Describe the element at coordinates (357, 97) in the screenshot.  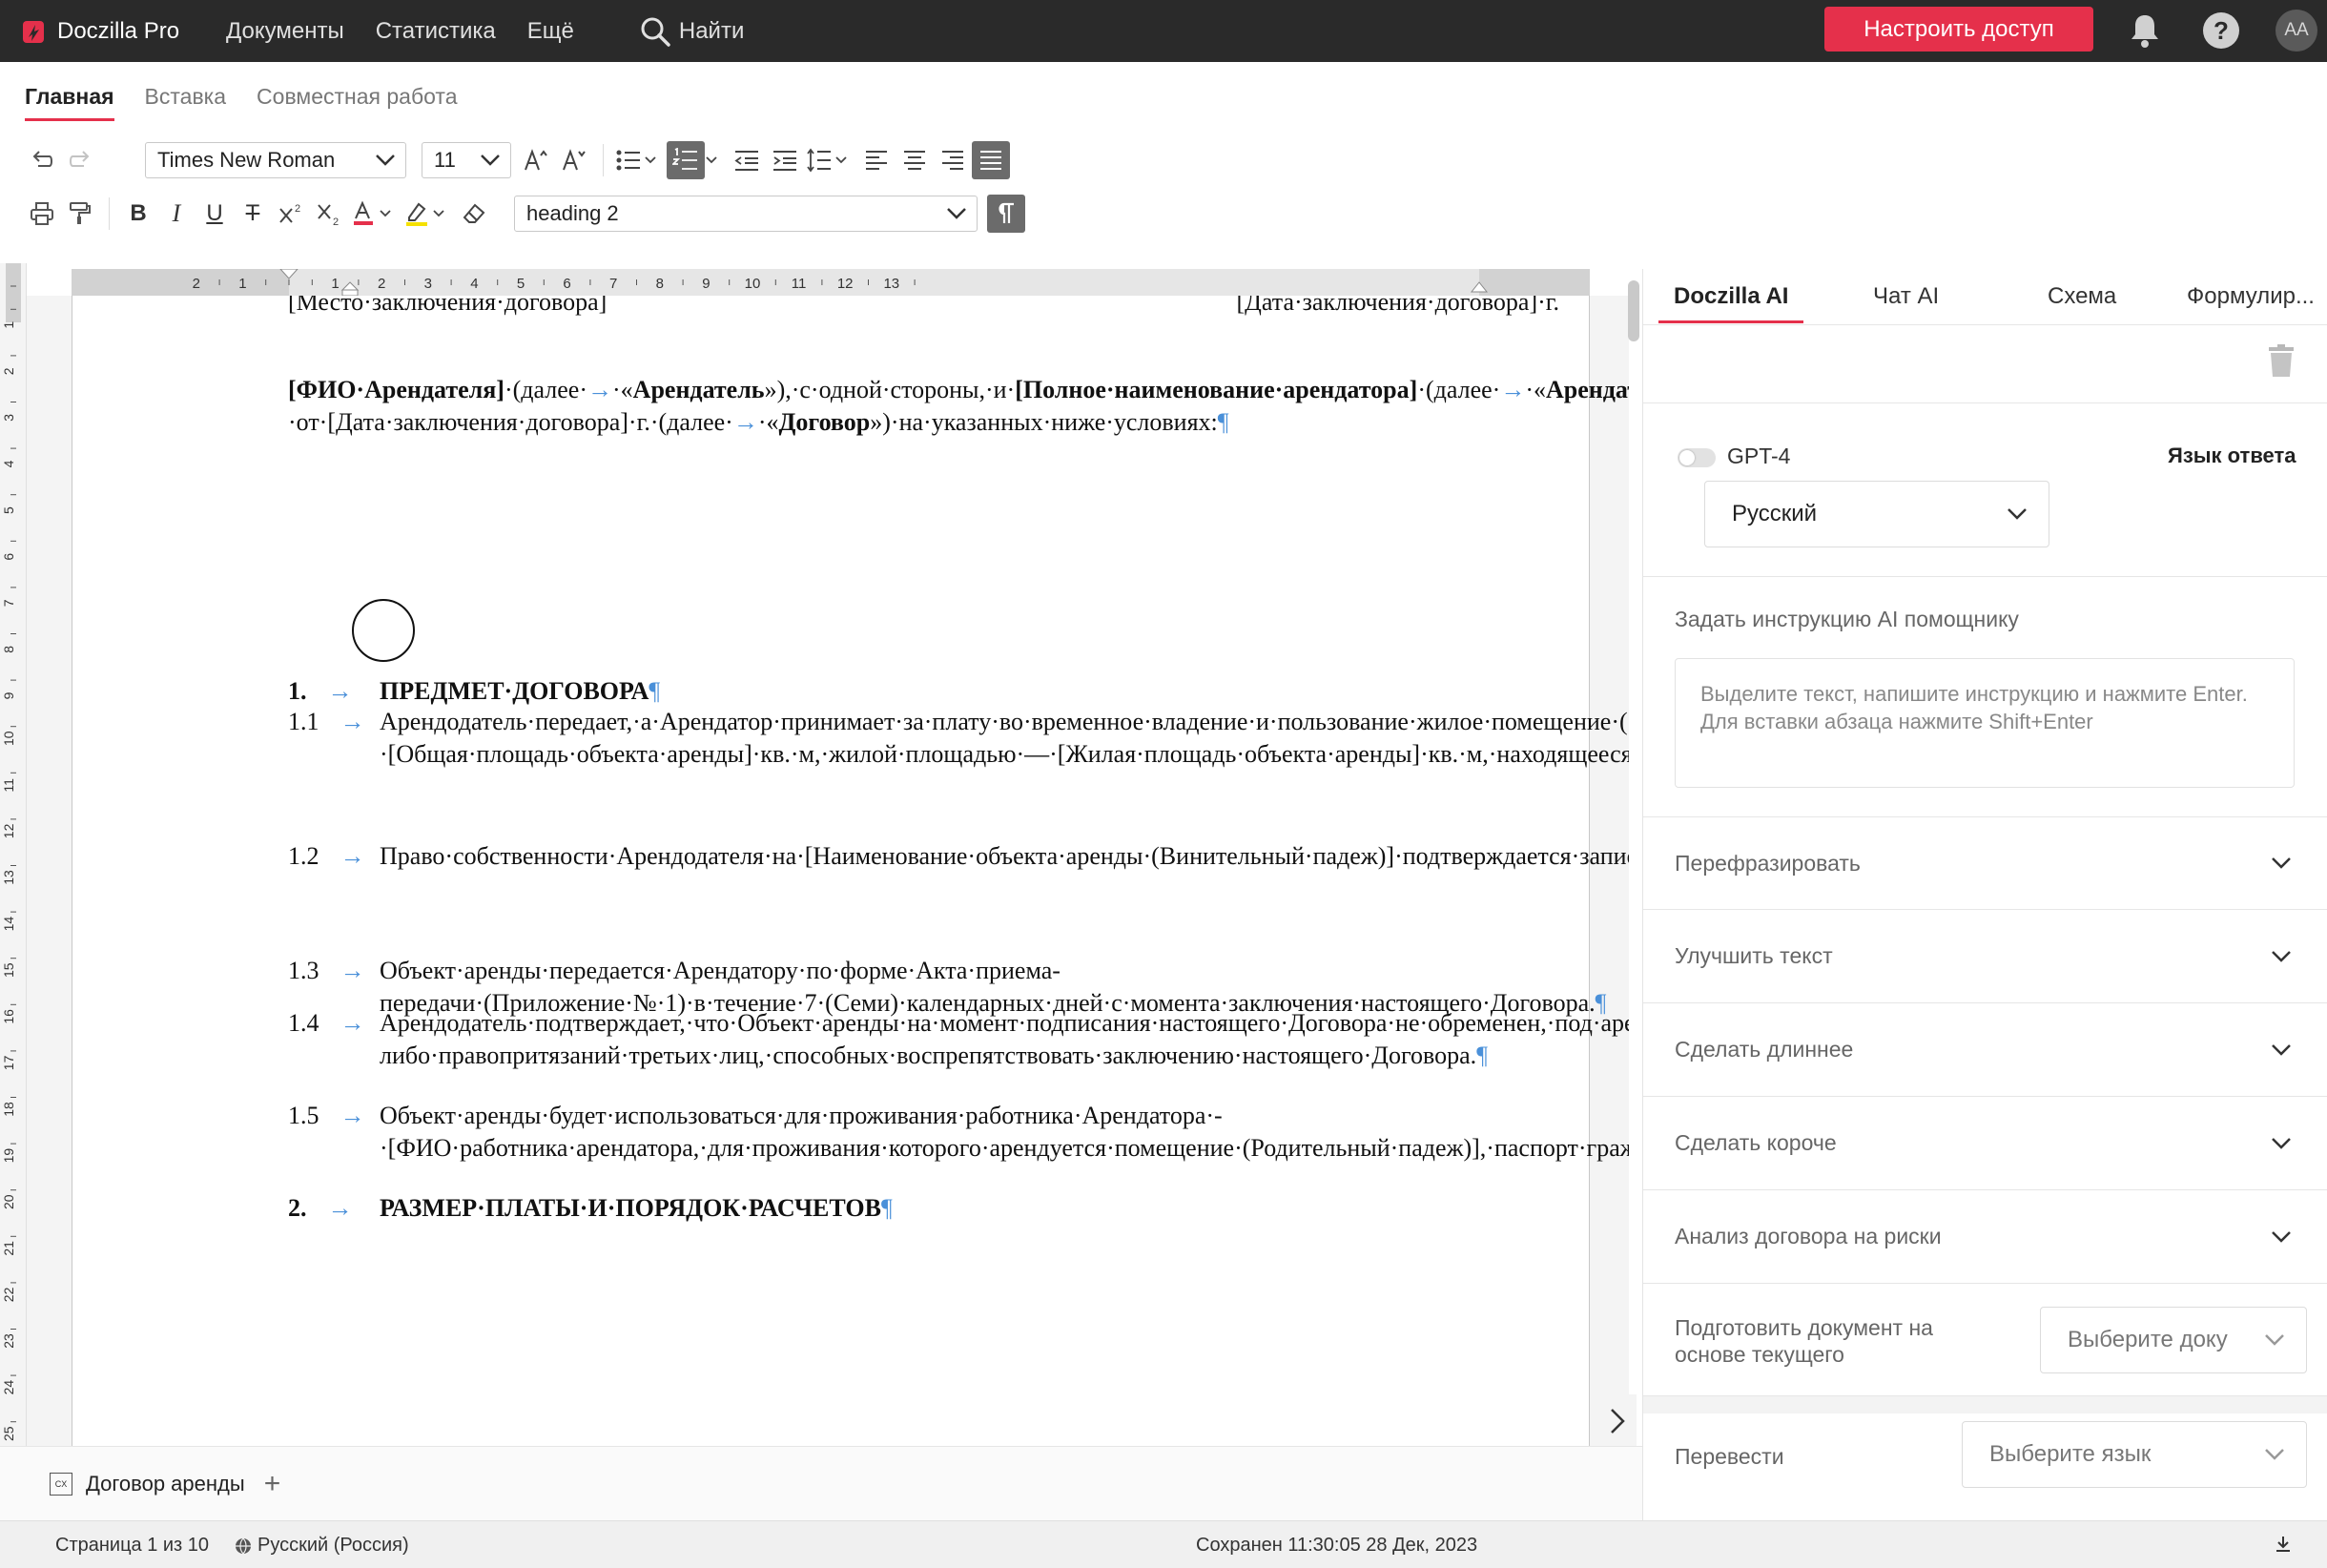
I see `tab-collaboration: Совместная работа` at that location.